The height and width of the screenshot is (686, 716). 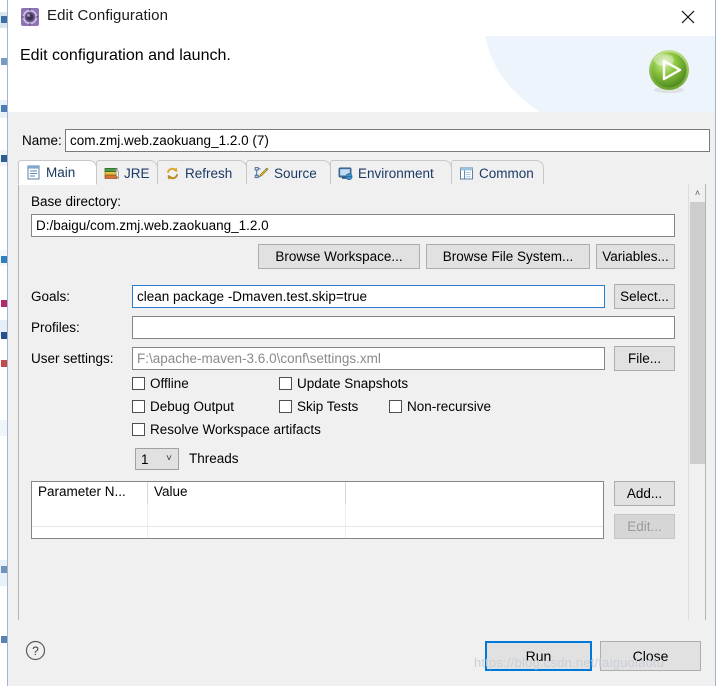 What do you see at coordinates (169, 383) in the screenshot?
I see `checkbox-offline-label: Offline` at bounding box center [169, 383].